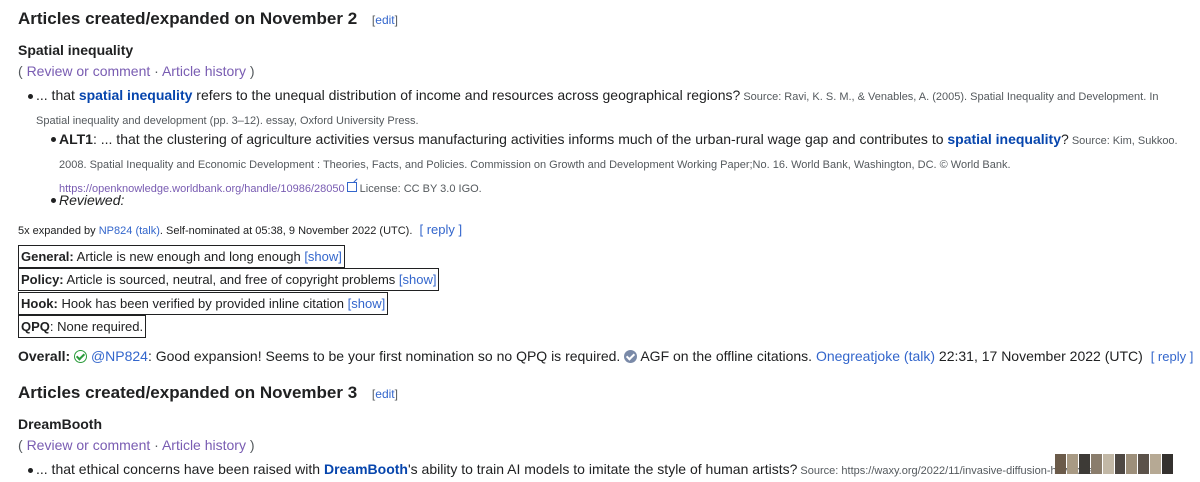  I want to click on reviewed-label: Reviewed, so click(90, 200).